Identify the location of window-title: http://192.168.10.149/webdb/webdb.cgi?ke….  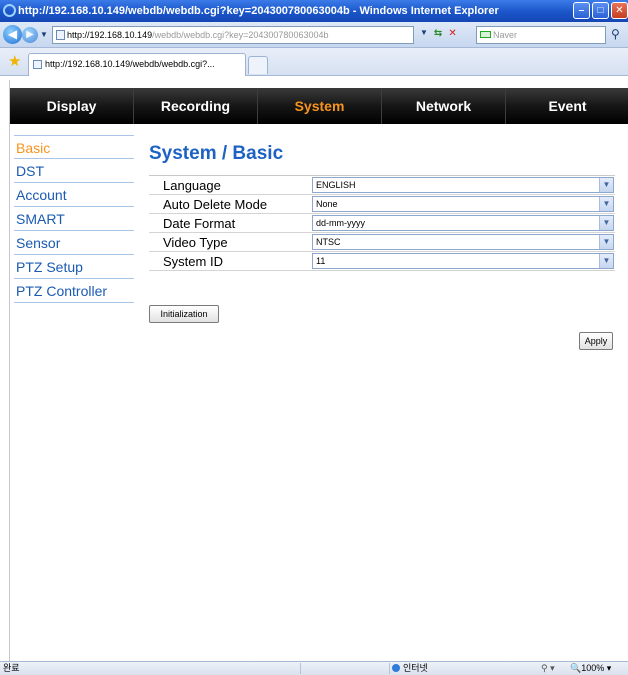
(258, 11).